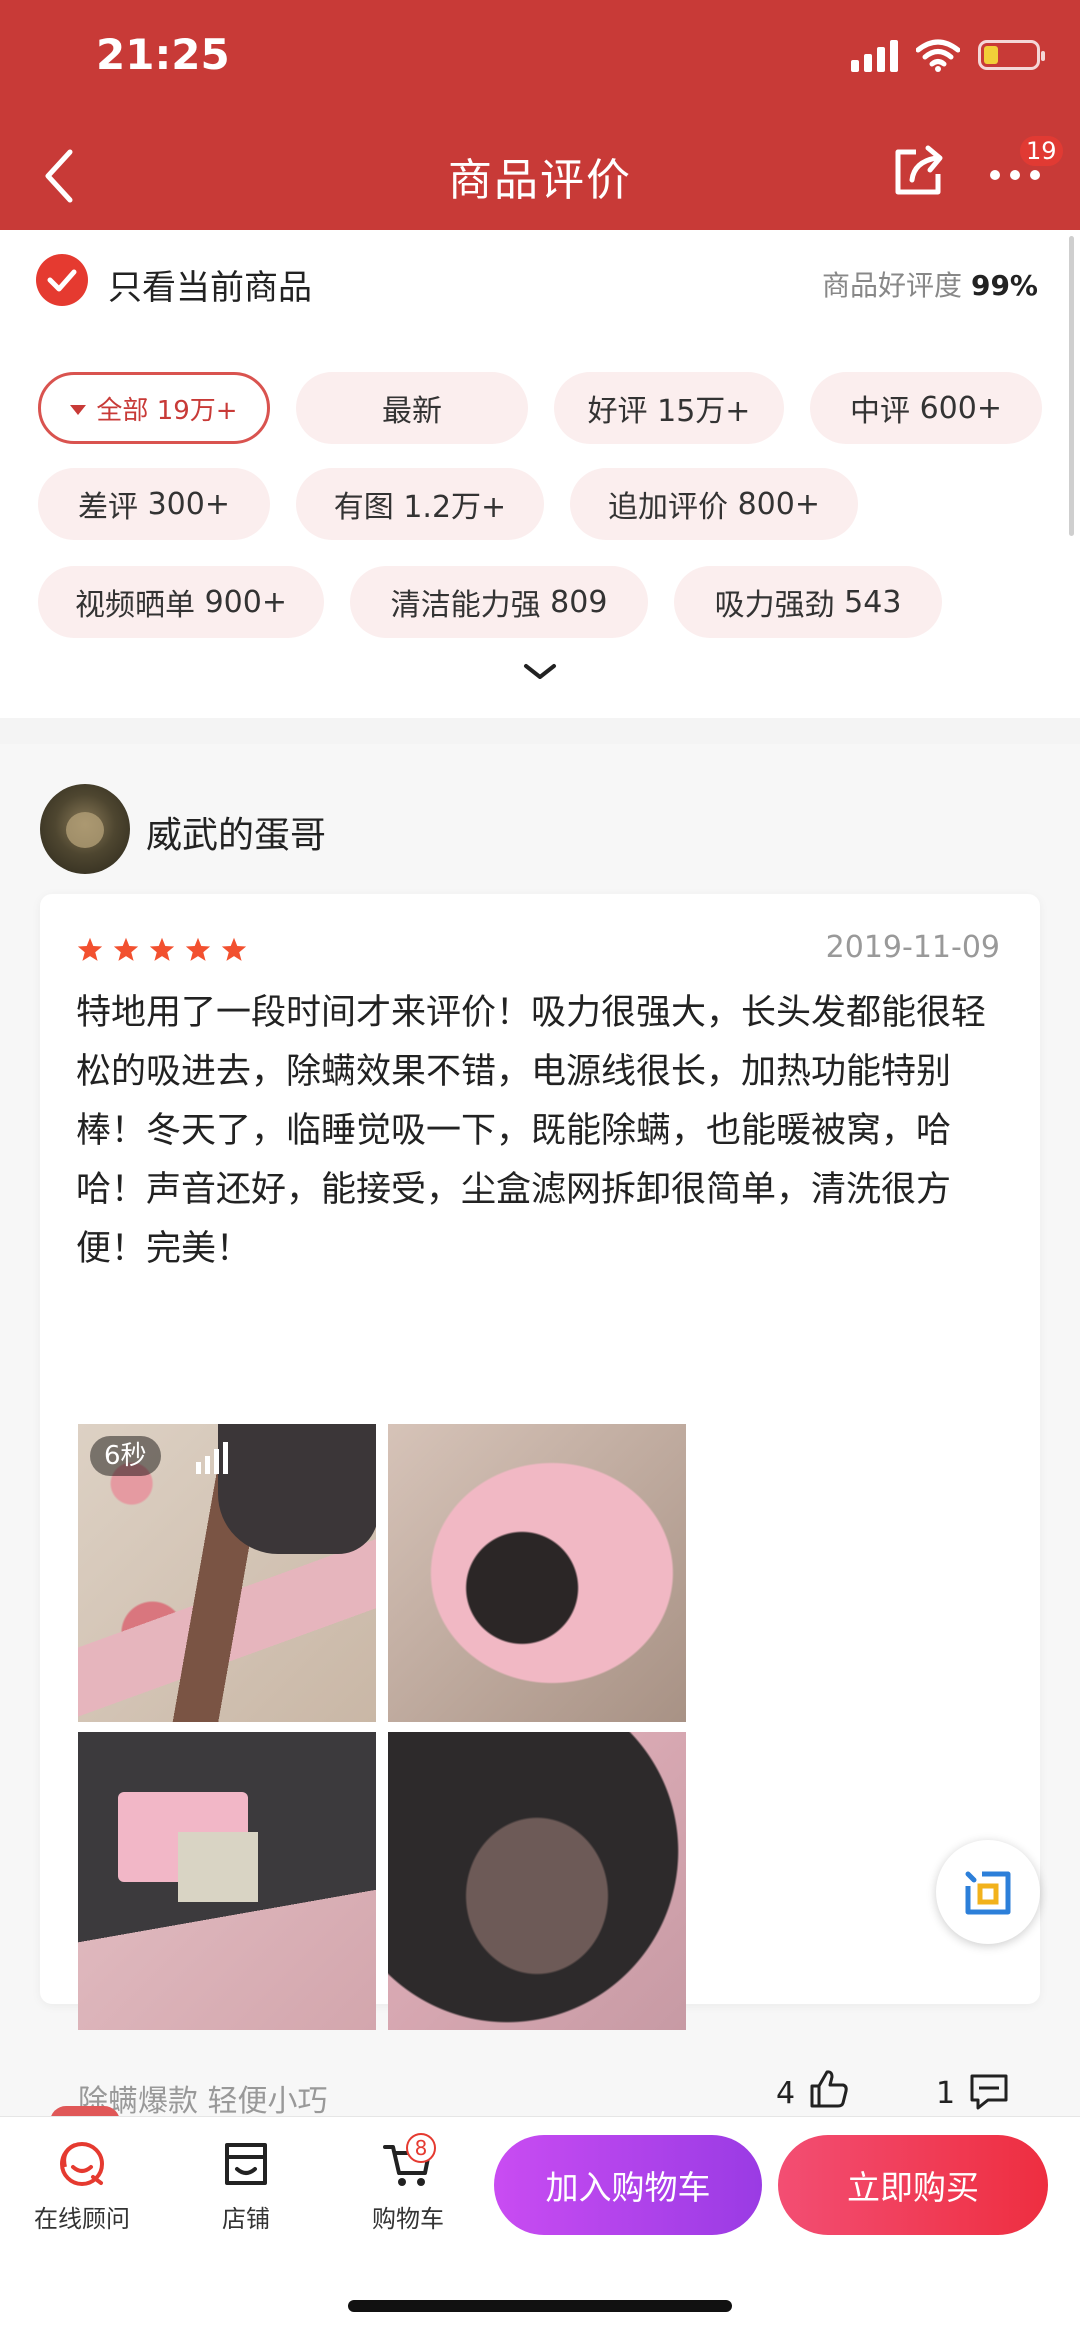 The image size is (1080, 2337). Describe the element at coordinates (122, 410) in the screenshot. I see `tag-label: 全部` at that location.